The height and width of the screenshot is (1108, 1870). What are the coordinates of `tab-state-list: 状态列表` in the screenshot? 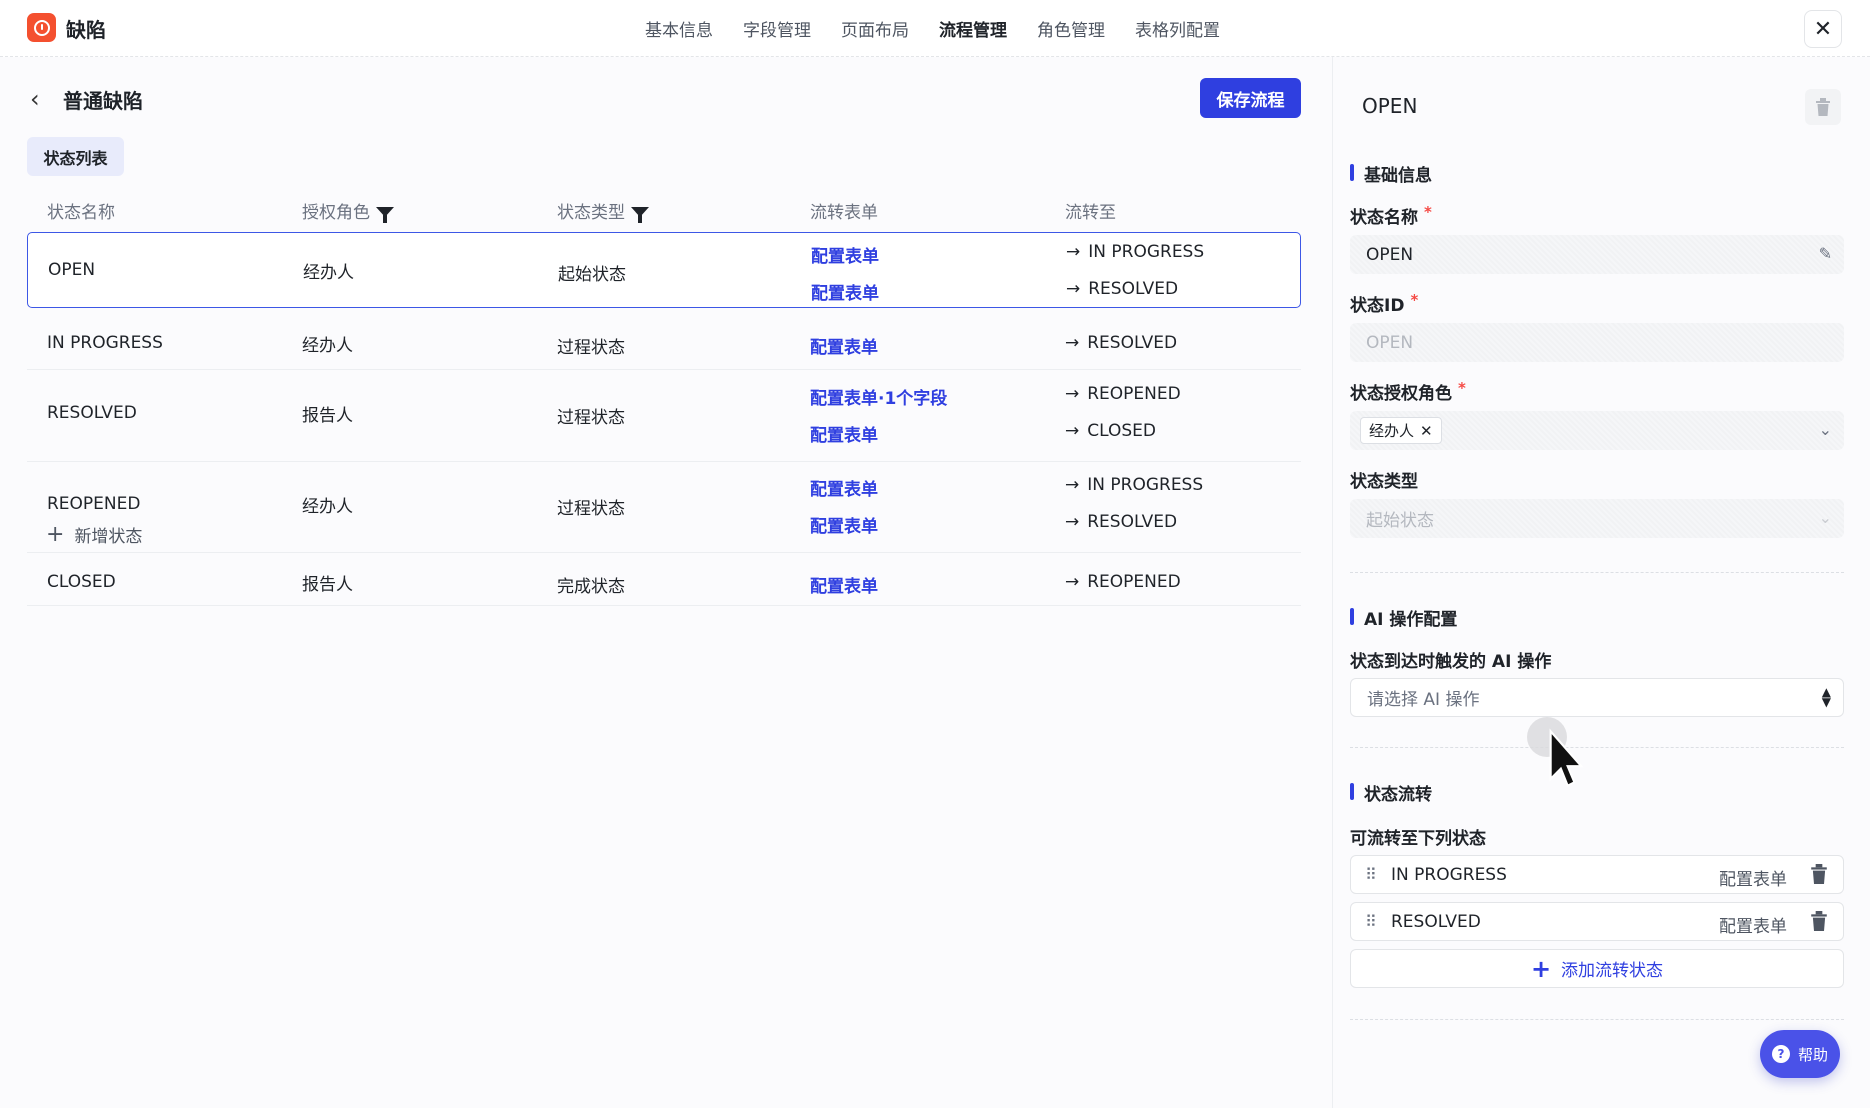 It's located at (75, 156).